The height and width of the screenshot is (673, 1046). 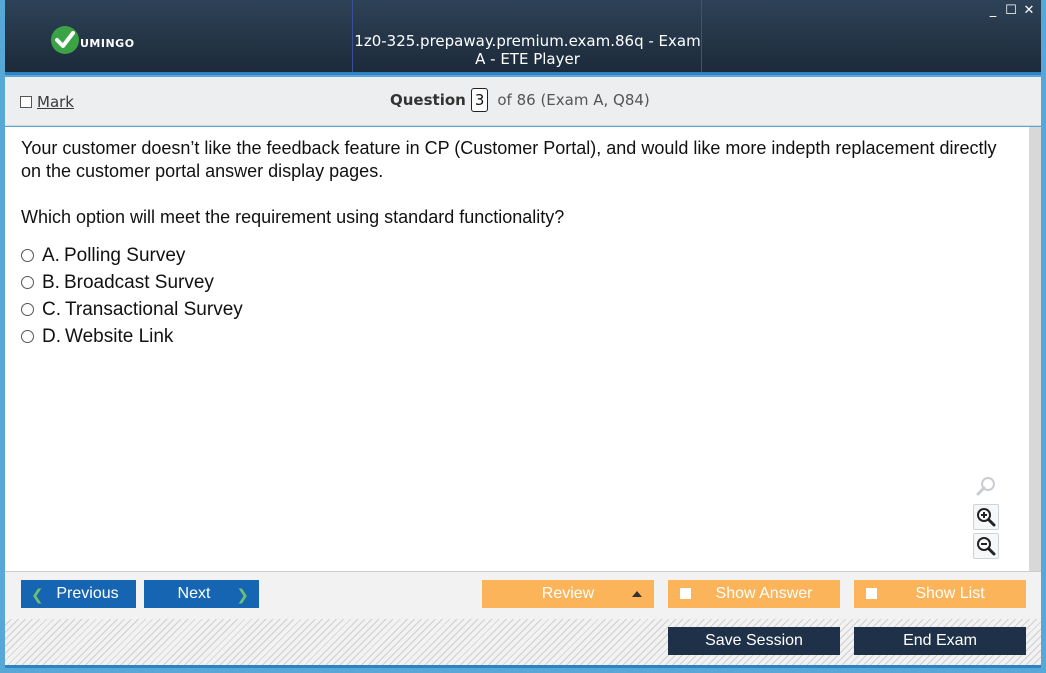 What do you see at coordinates (37, 595) in the screenshot?
I see `chevron-left-icon: ❮` at bounding box center [37, 595].